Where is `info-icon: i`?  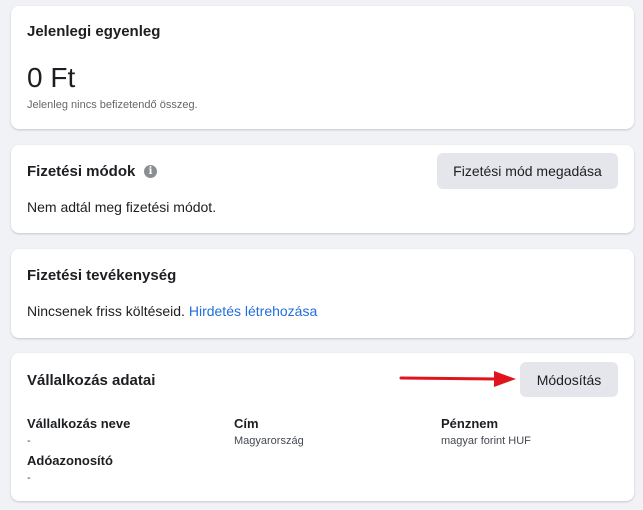
info-icon: i is located at coordinates (150, 171).